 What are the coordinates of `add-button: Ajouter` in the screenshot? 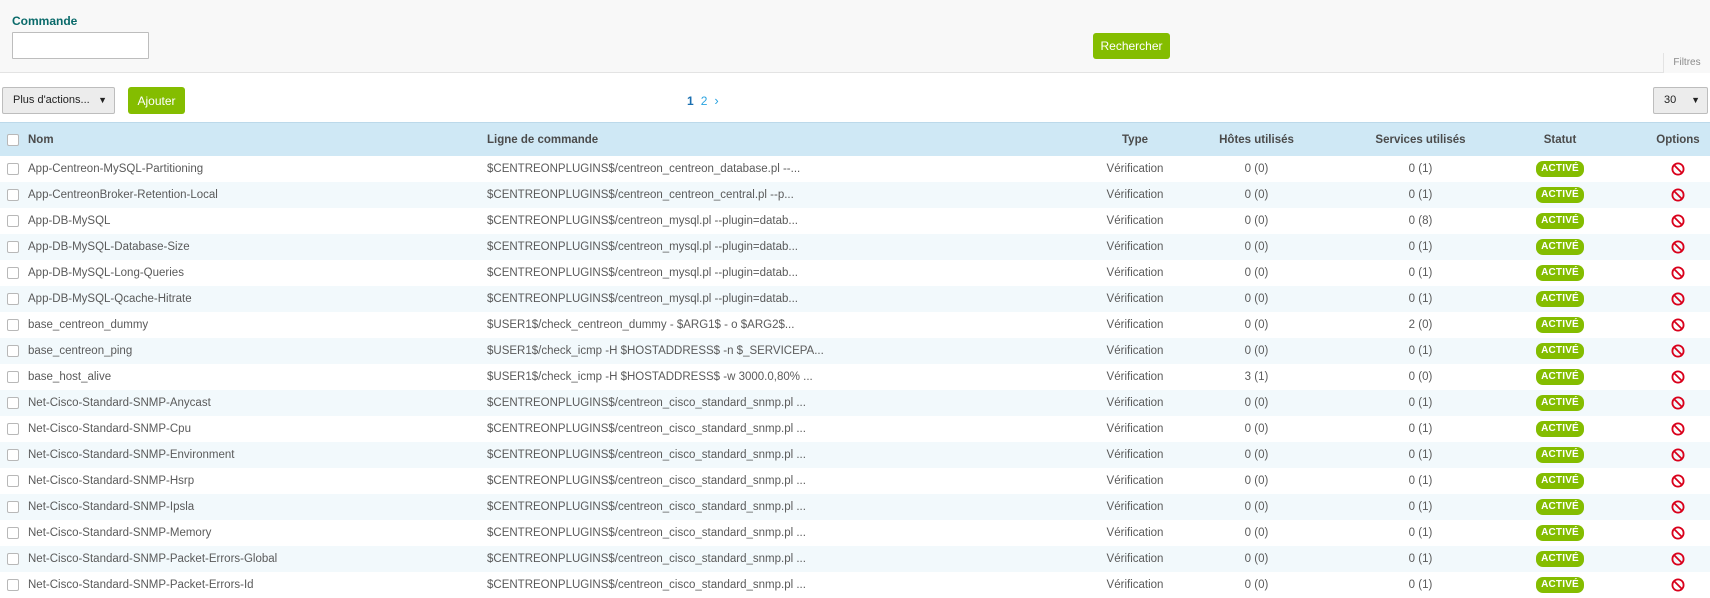 It's located at (156, 100).